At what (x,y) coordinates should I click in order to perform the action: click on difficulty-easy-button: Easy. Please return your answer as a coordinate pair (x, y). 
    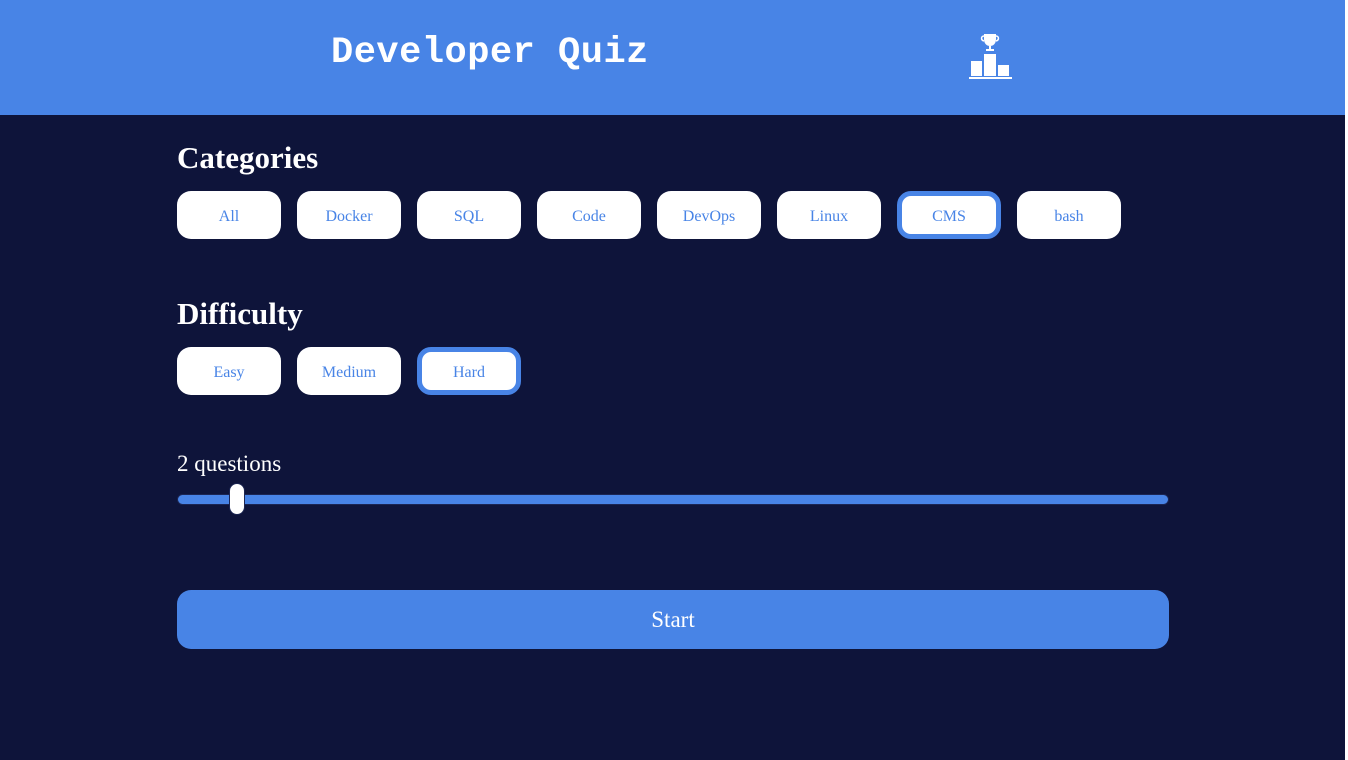
    Looking at the image, I should click on (229, 371).